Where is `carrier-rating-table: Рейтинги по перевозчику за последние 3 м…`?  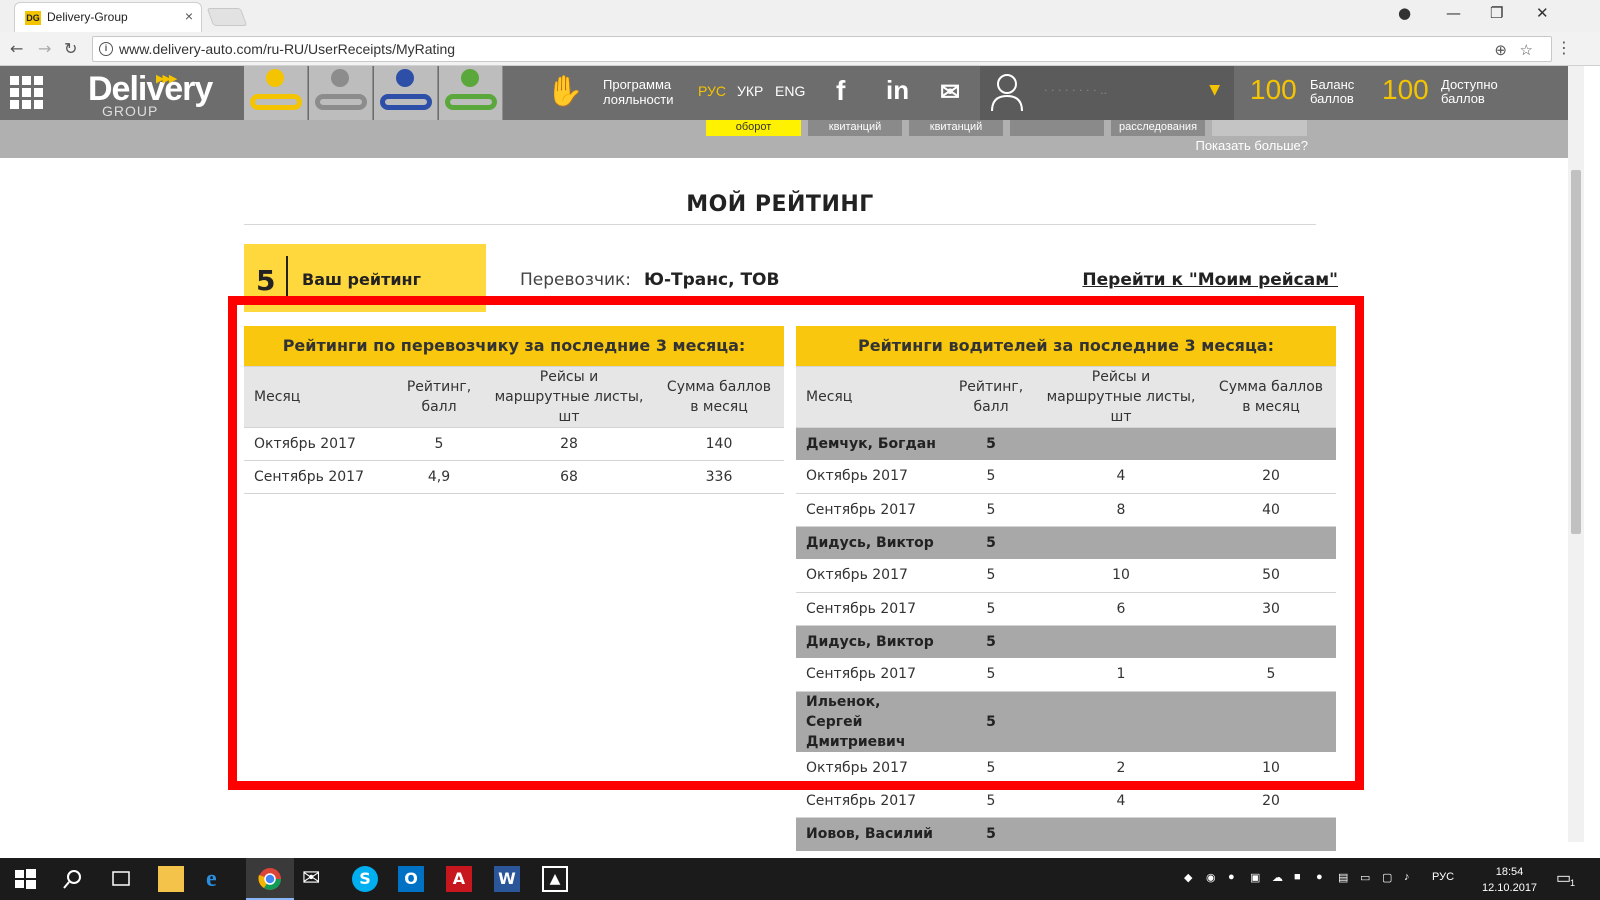
carrier-rating-table: Рейтинги по перевозчику за последние 3 м… is located at coordinates (514, 410).